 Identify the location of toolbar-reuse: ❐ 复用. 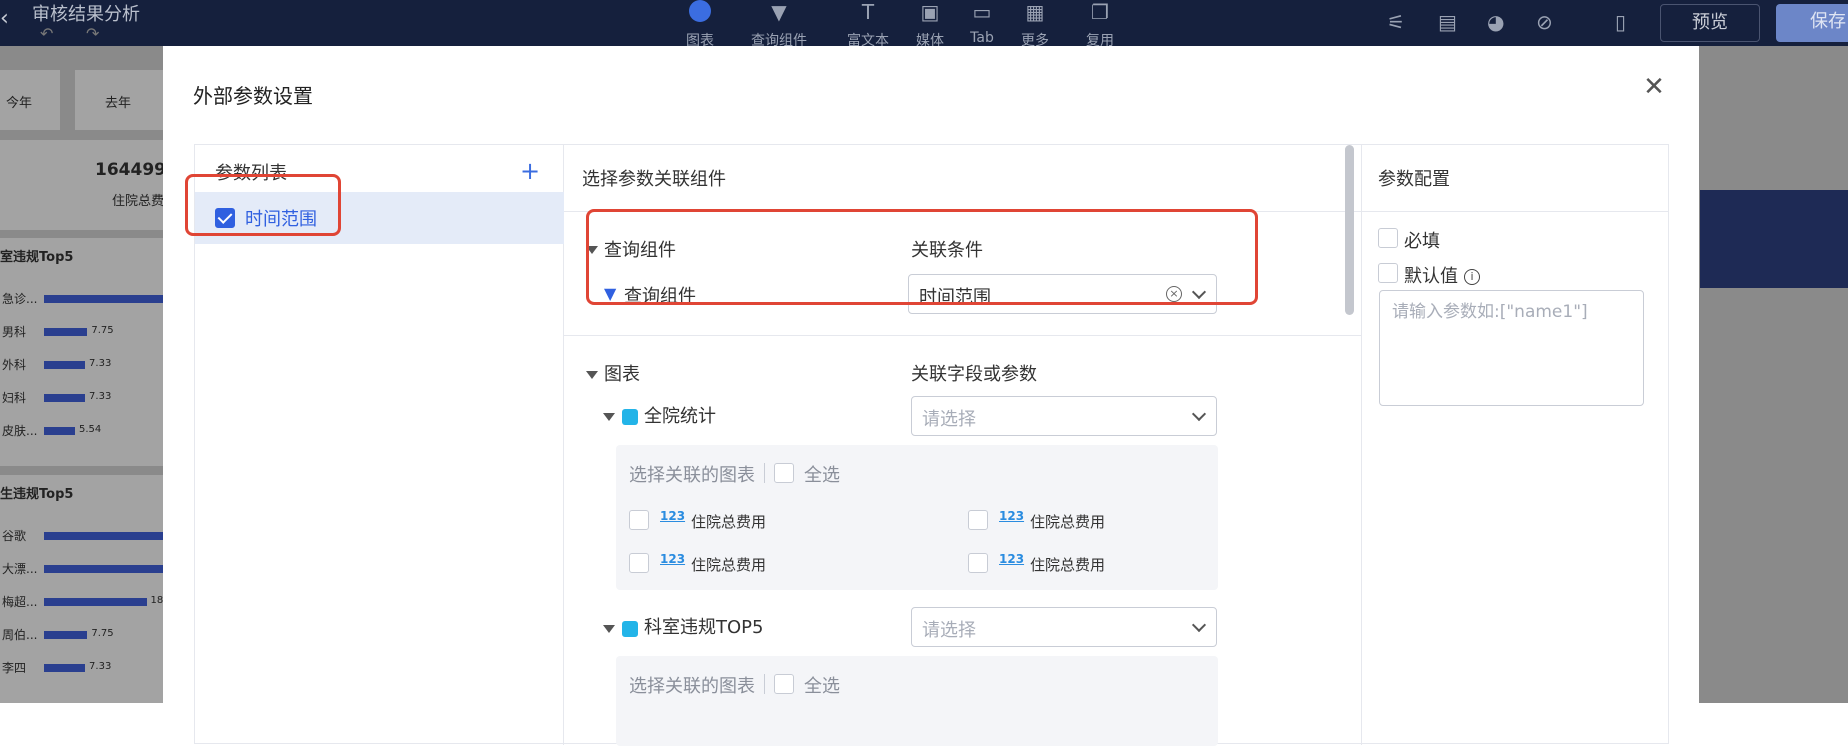
(1100, 25).